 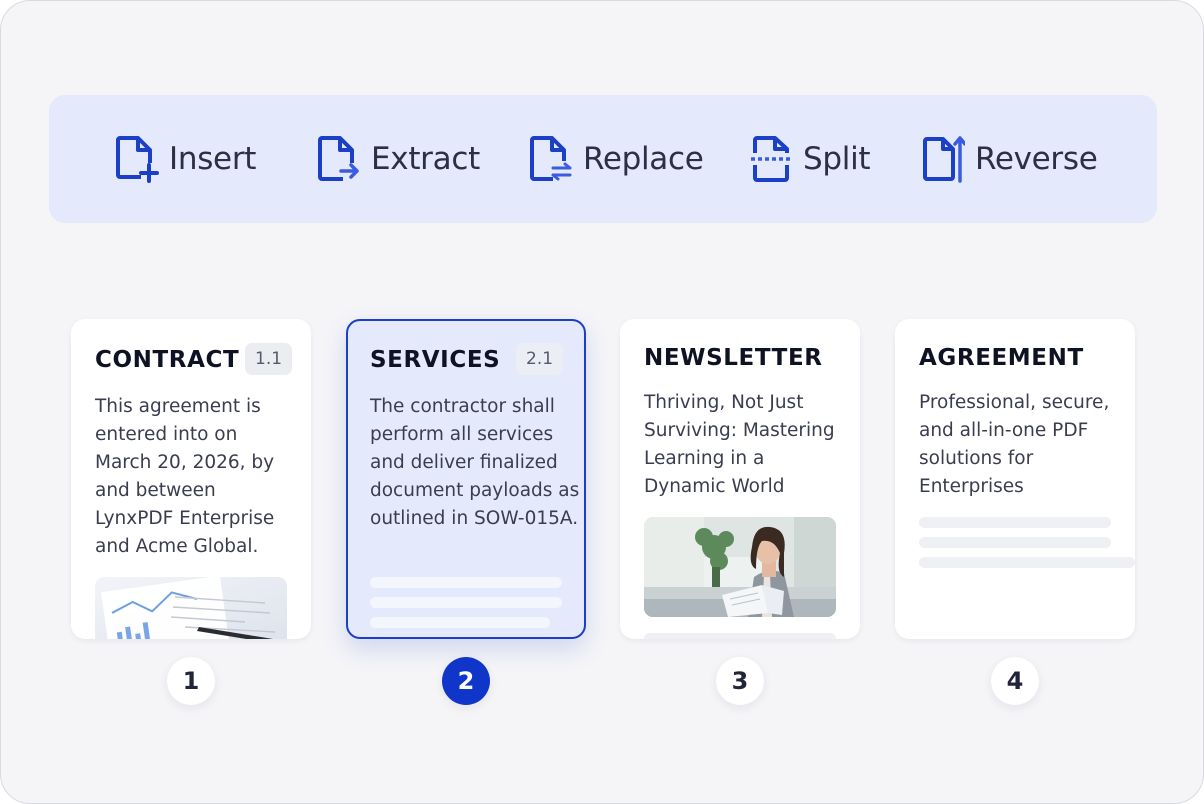 What do you see at coordinates (338, 158) in the screenshot?
I see `file-extract-icon` at bounding box center [338, 158].